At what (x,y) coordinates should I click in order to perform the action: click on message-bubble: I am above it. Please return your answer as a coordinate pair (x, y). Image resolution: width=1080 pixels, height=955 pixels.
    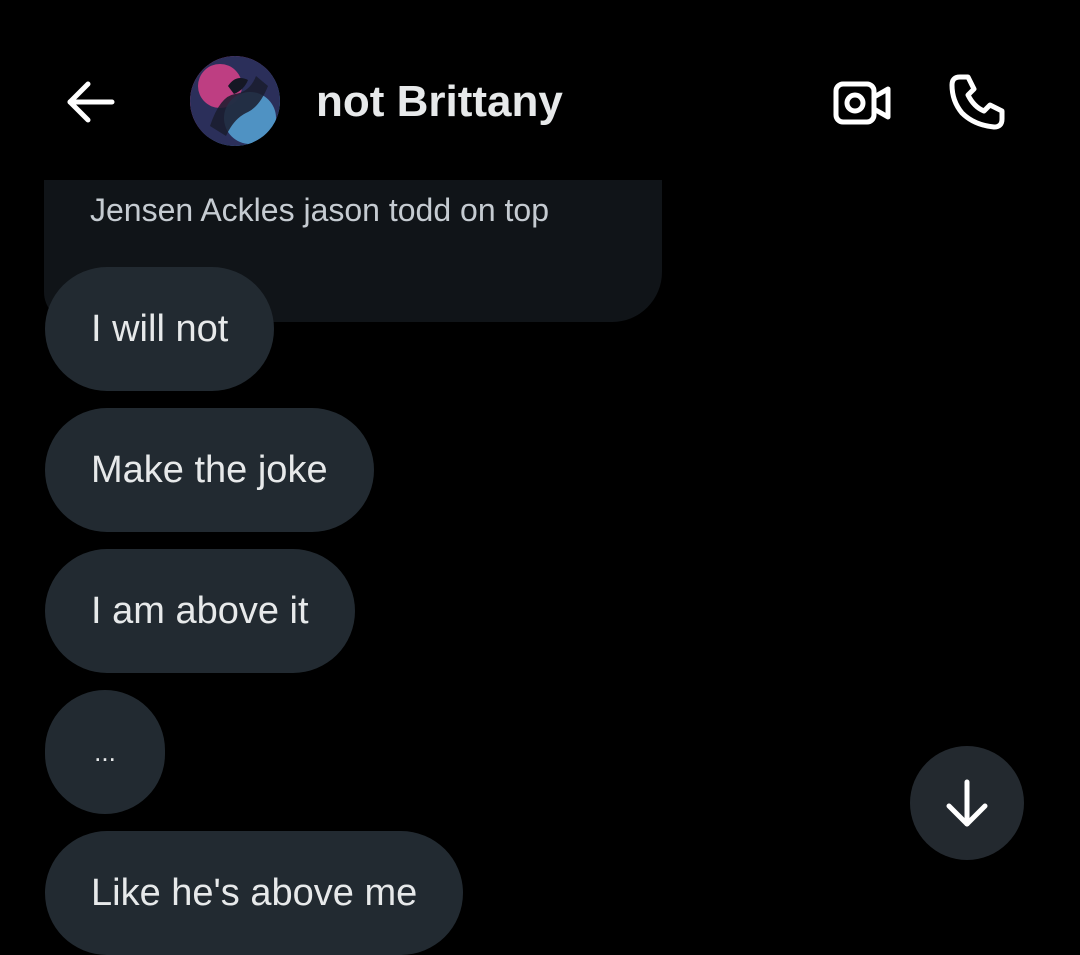
    Looking at the image, I should click on (200, 611).